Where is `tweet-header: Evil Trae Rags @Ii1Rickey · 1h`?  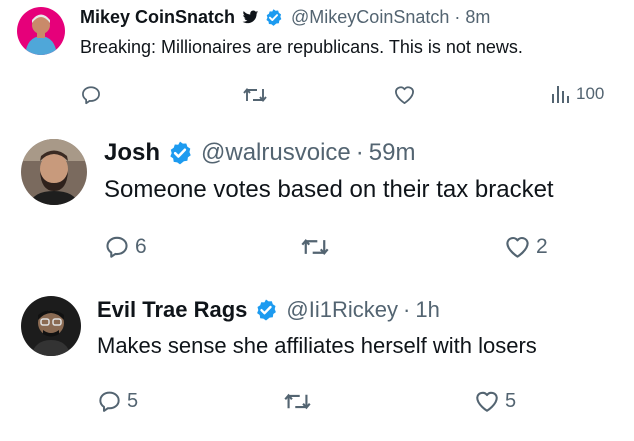 tweet-header: Evil Trae Rags @Ii1Rickey · 1h is located at coordinates (268, 310).